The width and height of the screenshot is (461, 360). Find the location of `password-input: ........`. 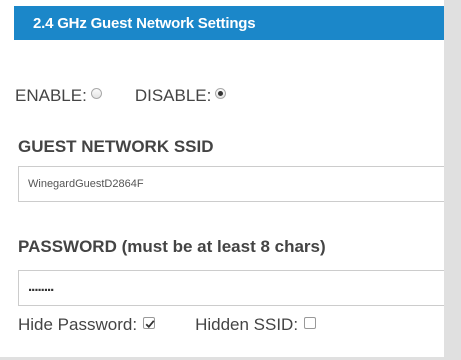

password-input: ........ is located at coordinates (231, 288).